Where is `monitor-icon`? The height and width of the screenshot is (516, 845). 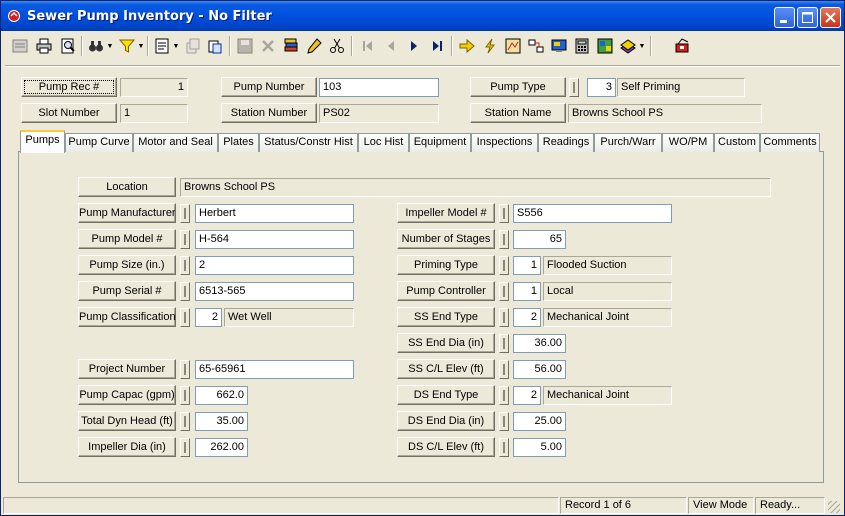
monitor-icon is located at coordinates (559, 46).